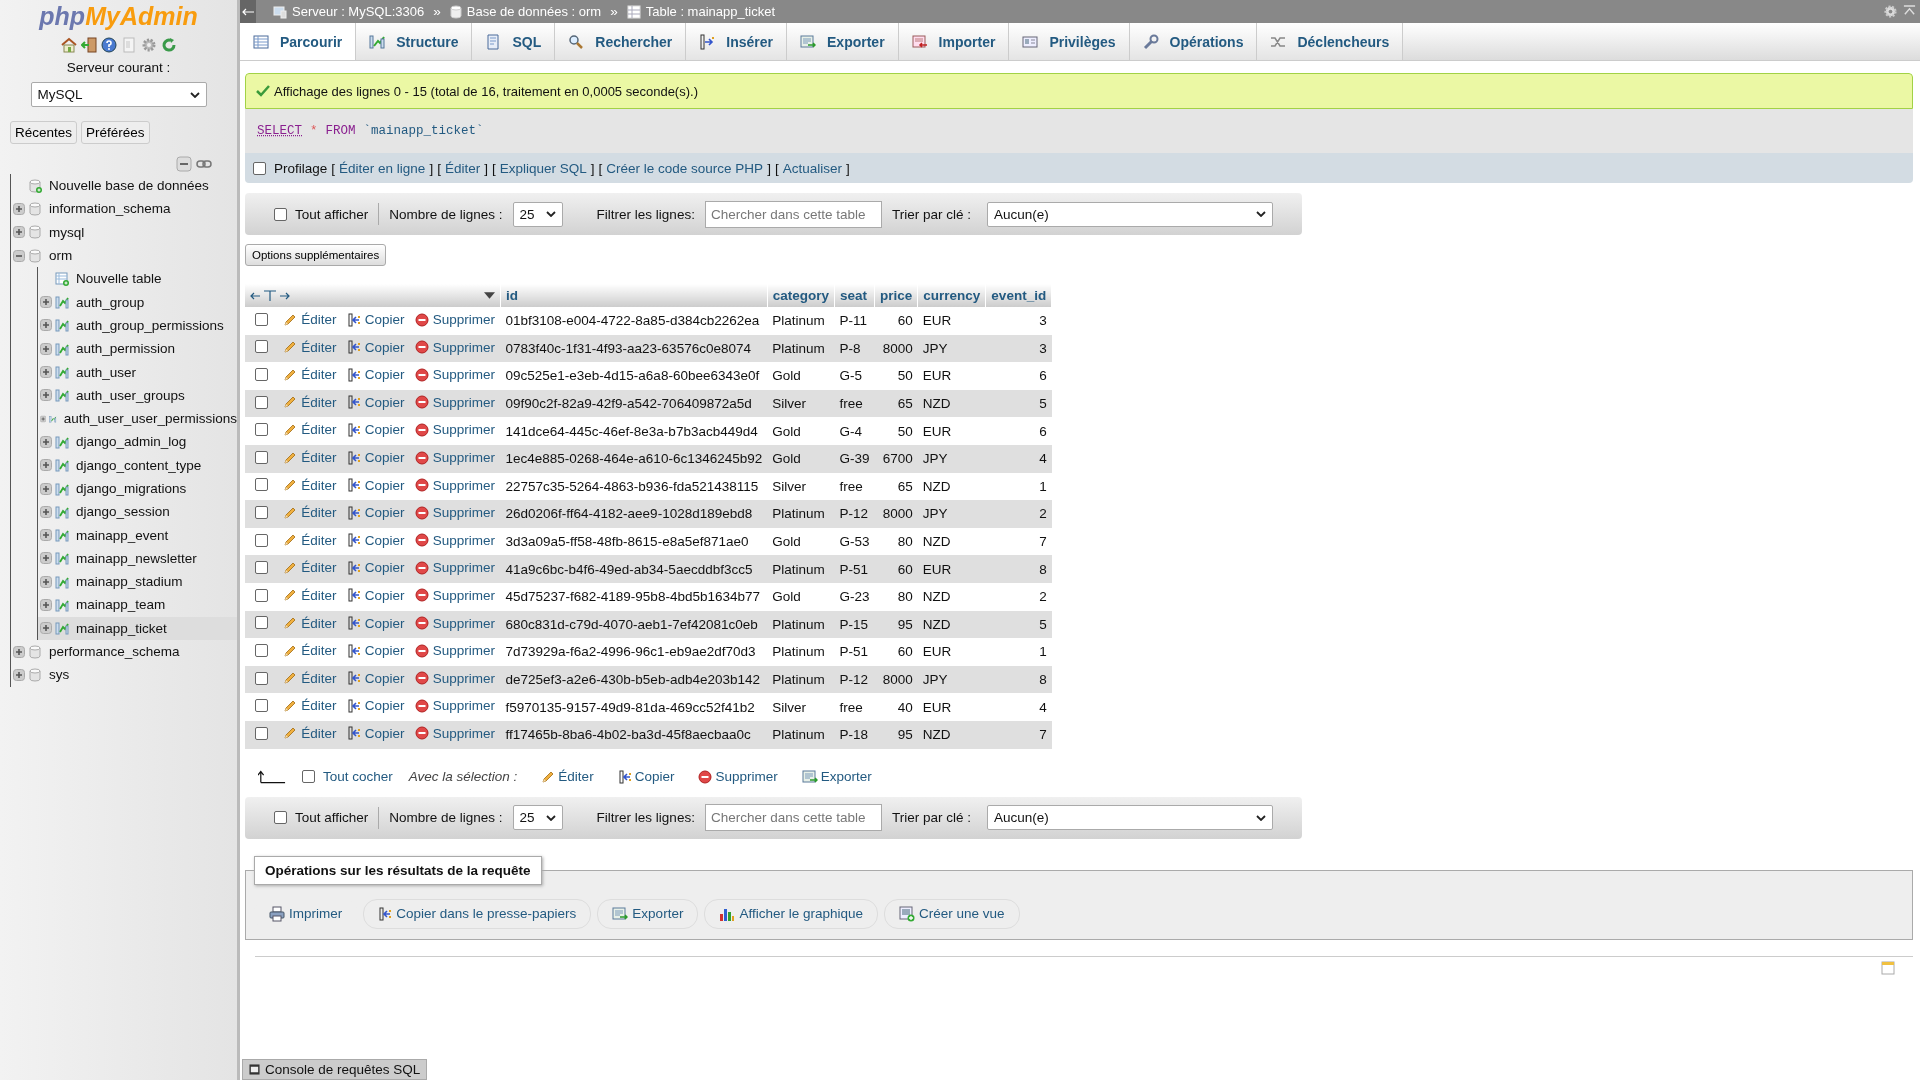  What do you see at coordinates (316, 255) in the screenshot?
I see `extra-options-button: Options supplémentaires` at bounding box center [316, 255].